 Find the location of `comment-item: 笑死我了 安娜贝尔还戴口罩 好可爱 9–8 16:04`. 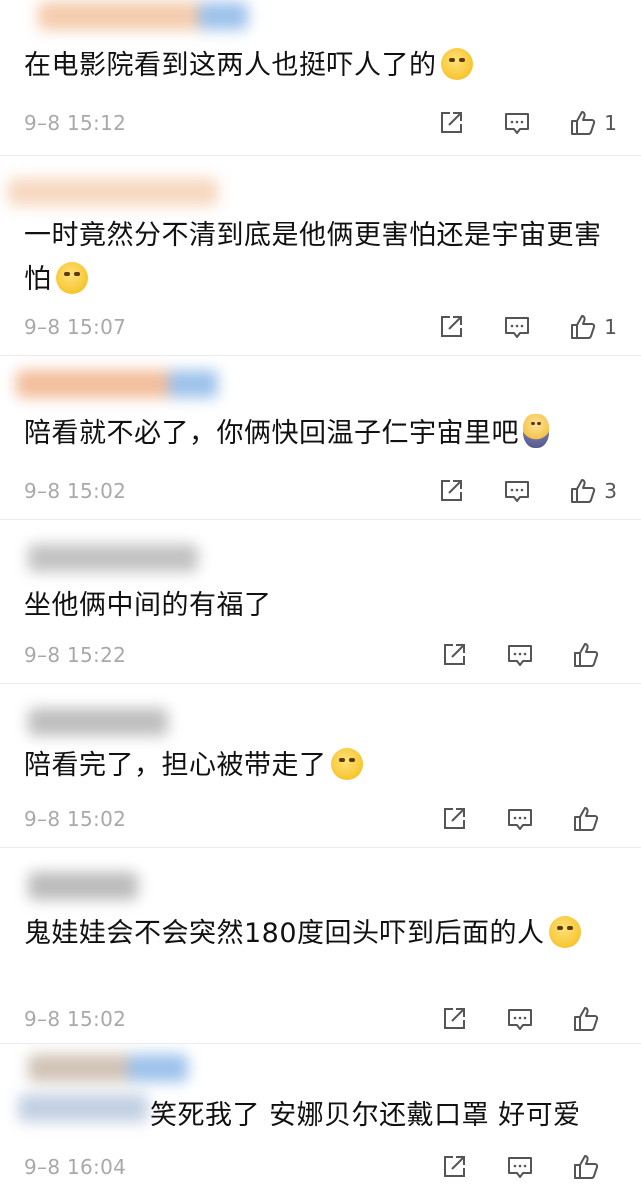

comment-item: 笑死我了 安娜贝尔还戴口罩 好可爱 9–8 16:04 is located at coordinates (320, 1119).